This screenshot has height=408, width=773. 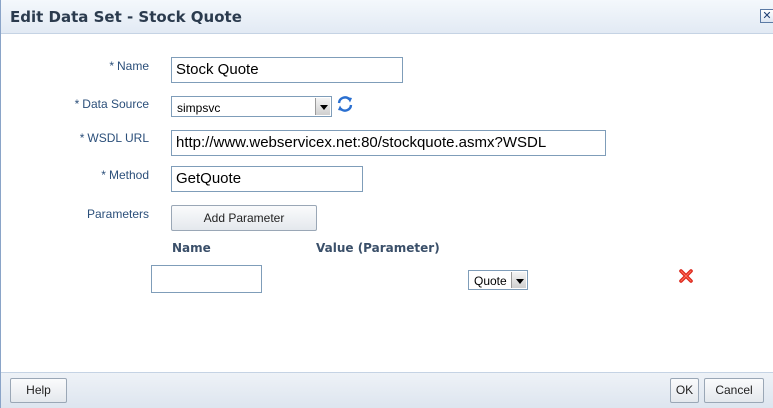 What do you see at coordinates (126, 17) in the screenshot?
I see `dialog-title: Edit Data Set - Stock Quote` at bounding box center [126, 17].